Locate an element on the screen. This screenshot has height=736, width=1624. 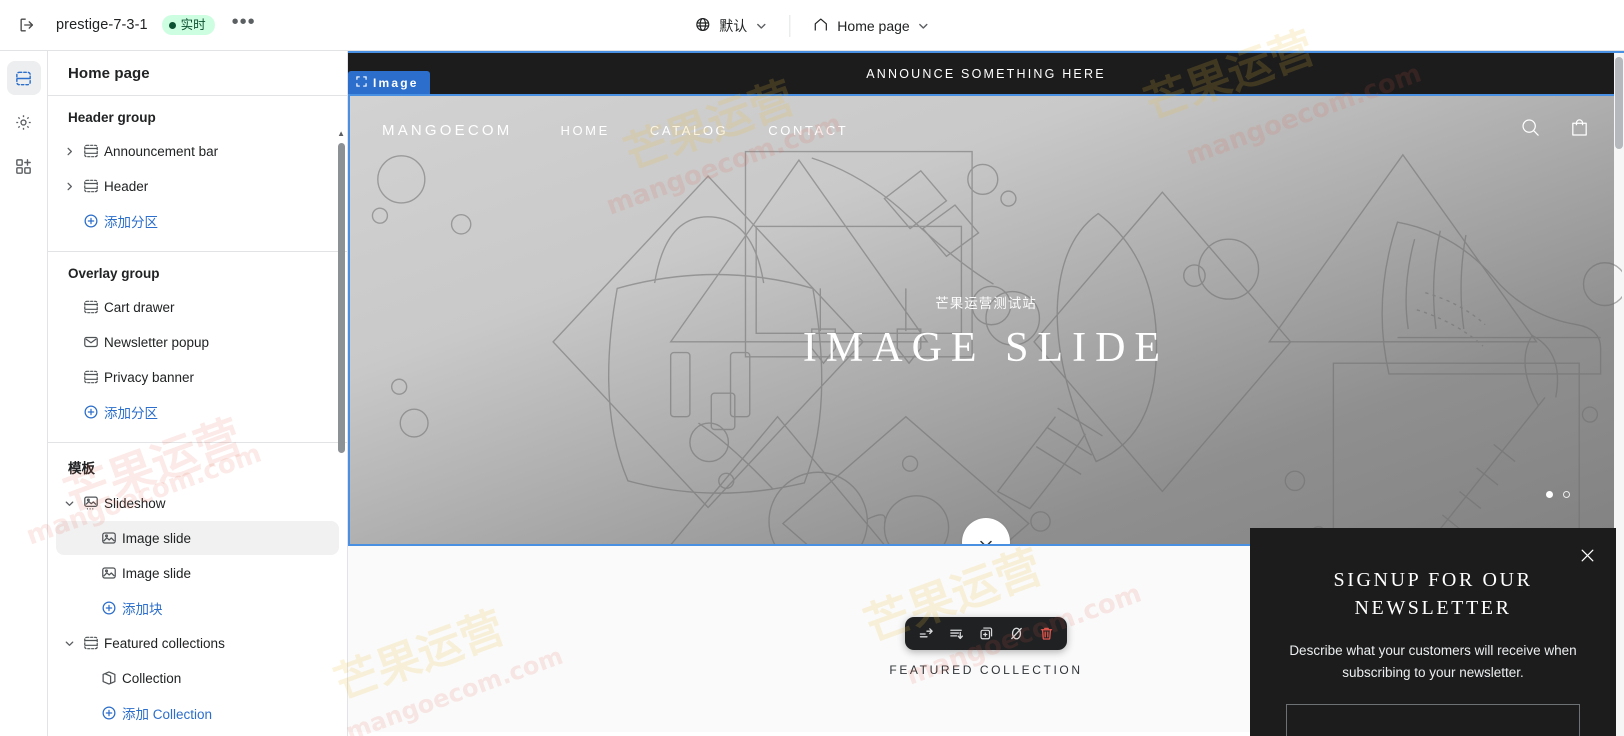
sidebar-item-cart-drawer: Cart drawer is located at coordinates (197, 307).